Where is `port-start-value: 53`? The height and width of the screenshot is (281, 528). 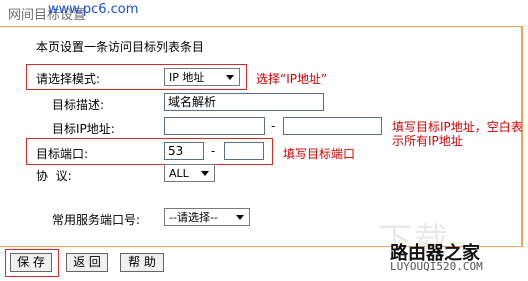
port-start-value: 53 is located at coordinates (176, 151).